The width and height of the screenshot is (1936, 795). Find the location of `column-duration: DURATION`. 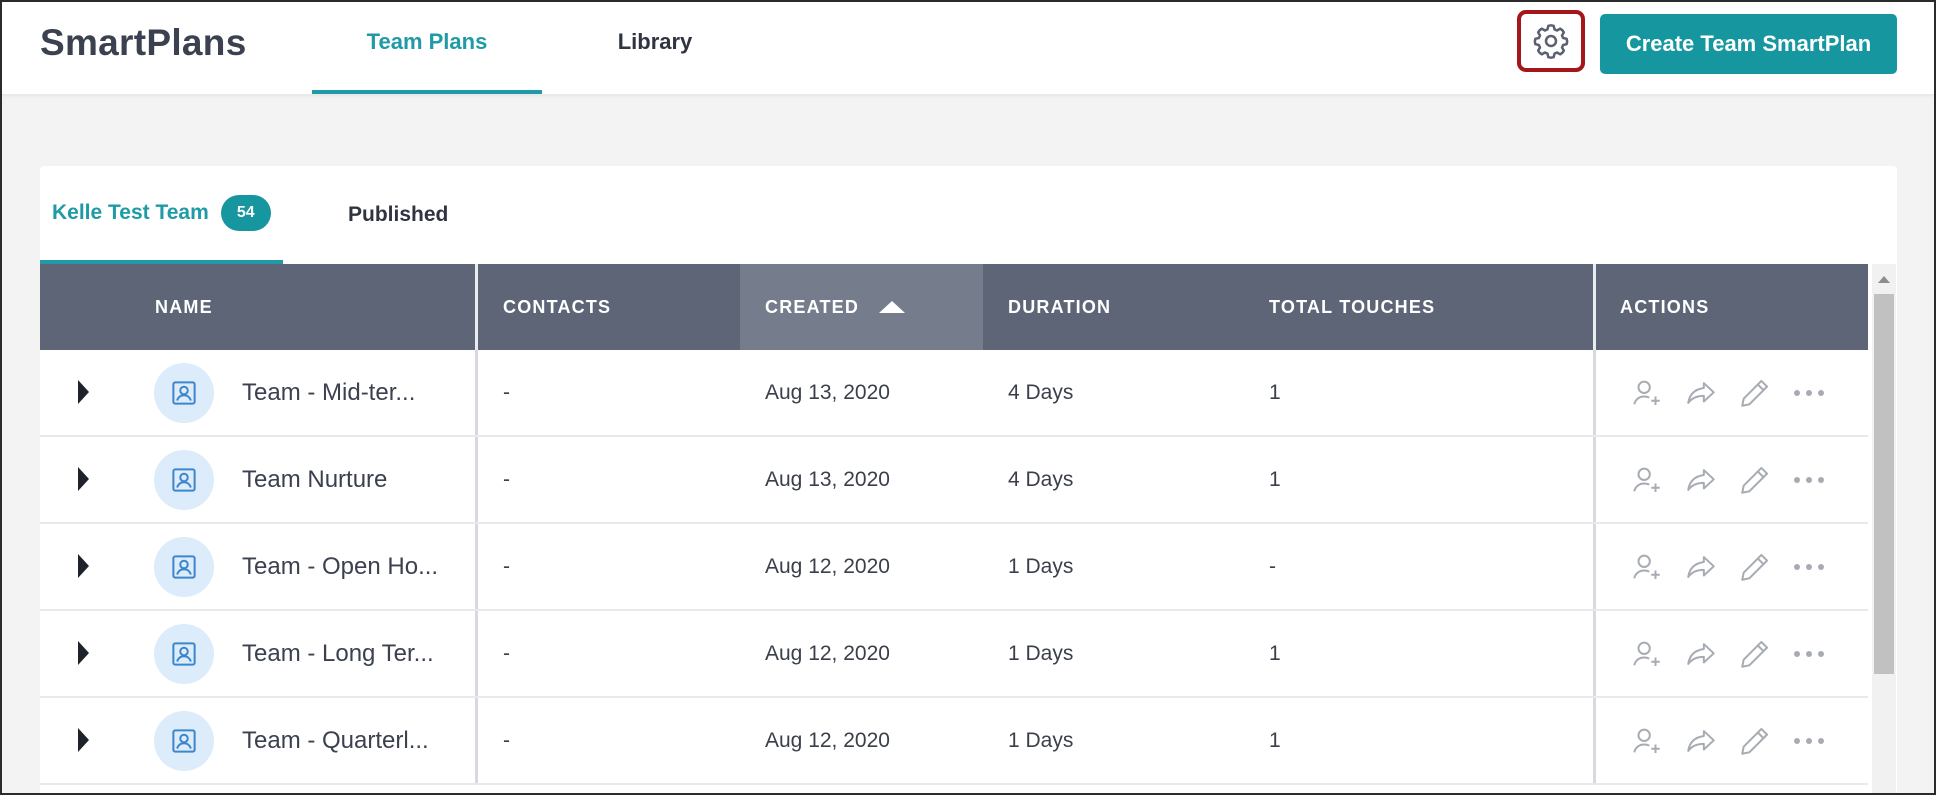

column-duration: DURATION is located at coordinates (1059, 307).